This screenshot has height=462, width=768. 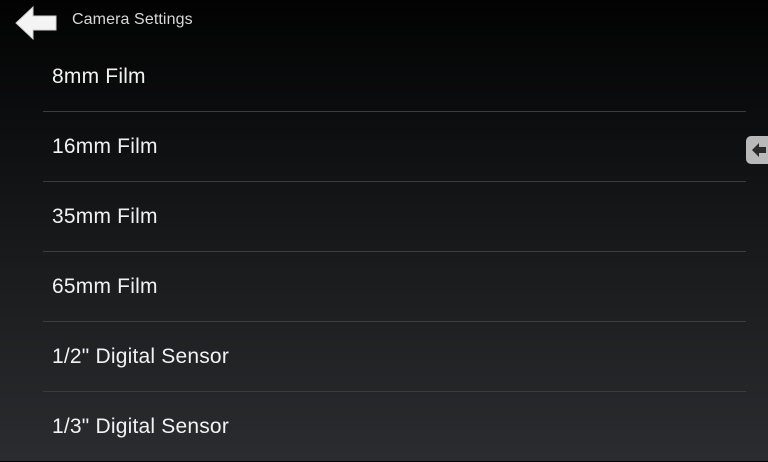 I want to click on list-item-label: 1/2" Digital Sensor, so click(x=141, y=356).